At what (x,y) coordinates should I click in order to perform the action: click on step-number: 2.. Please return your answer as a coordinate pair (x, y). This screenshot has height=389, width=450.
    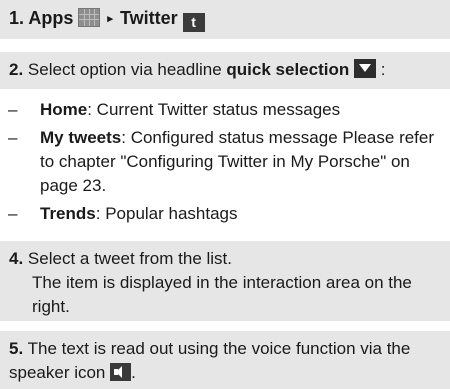
    Looking at the image, I should click on (16, 69).